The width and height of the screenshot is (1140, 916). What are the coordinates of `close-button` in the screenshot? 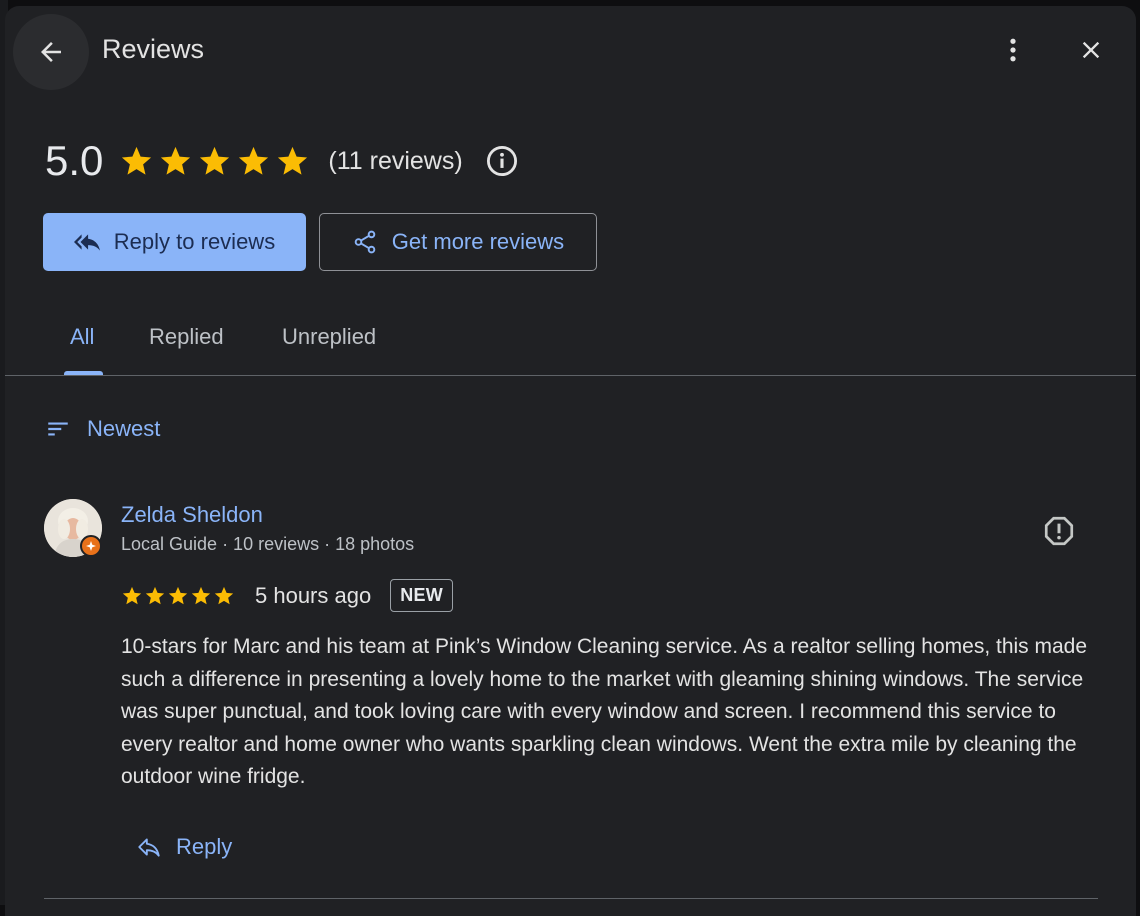 It's located at (1091, 50).